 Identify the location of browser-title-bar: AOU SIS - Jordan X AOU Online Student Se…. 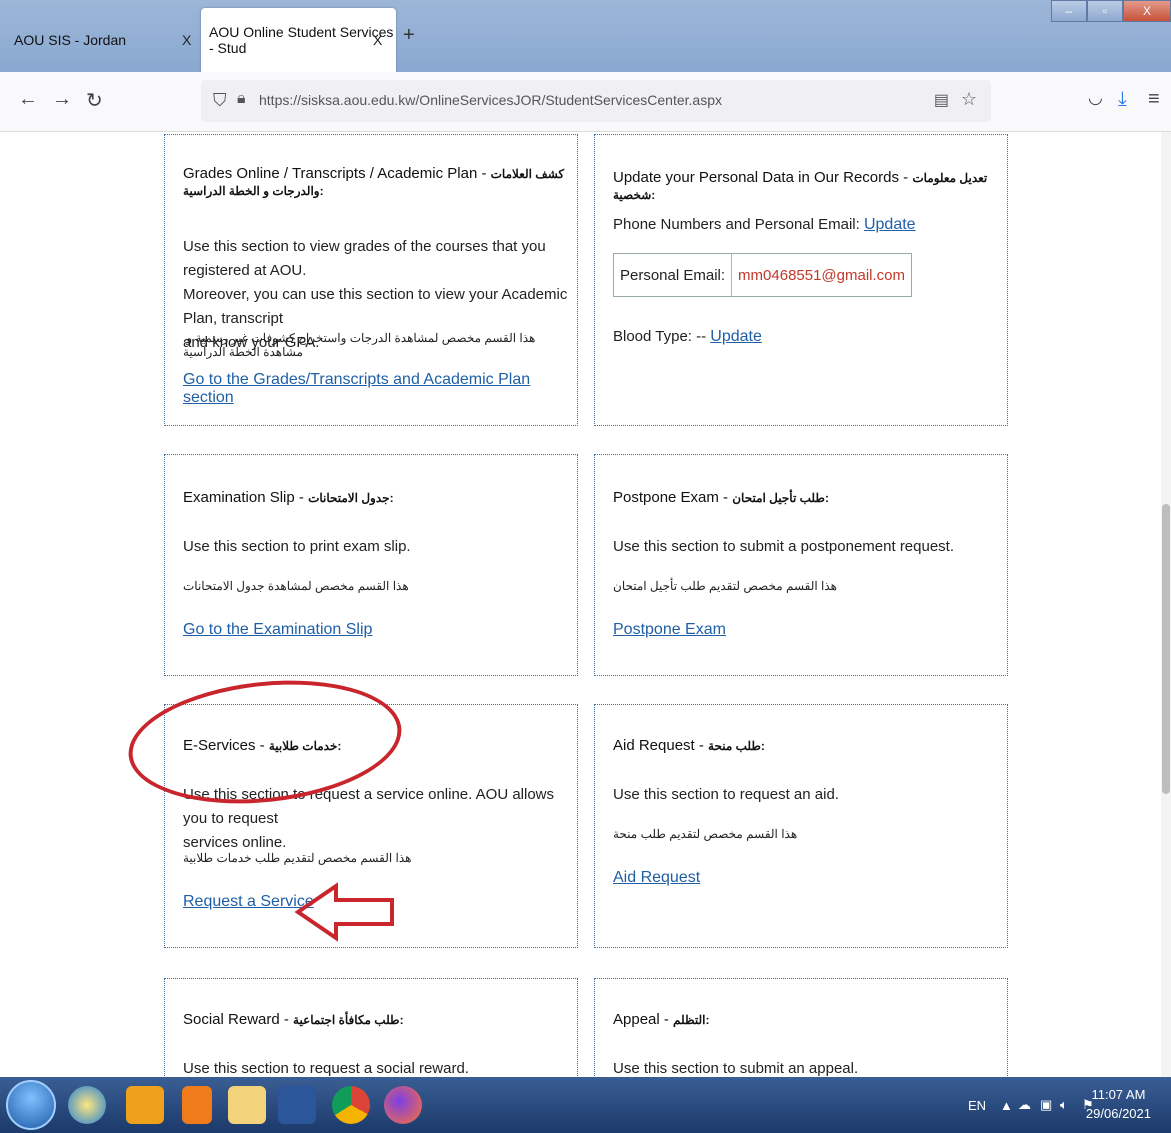
(585, 36).